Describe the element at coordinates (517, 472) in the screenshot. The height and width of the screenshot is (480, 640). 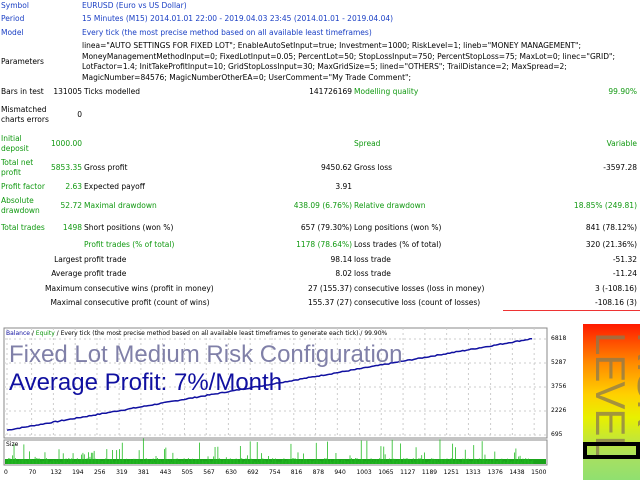
I see `x-tick-label: 1438` at that location.